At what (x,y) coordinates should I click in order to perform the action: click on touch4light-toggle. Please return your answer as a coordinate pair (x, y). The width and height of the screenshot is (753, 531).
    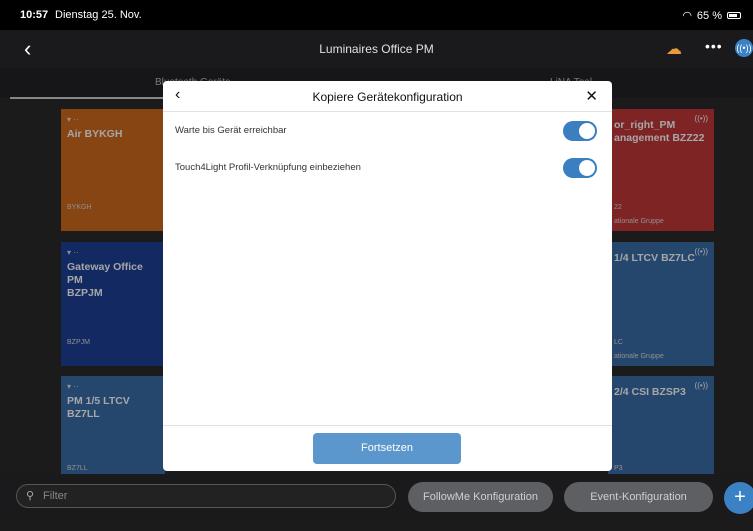
    Looking at the image, I should click on (580, 168).